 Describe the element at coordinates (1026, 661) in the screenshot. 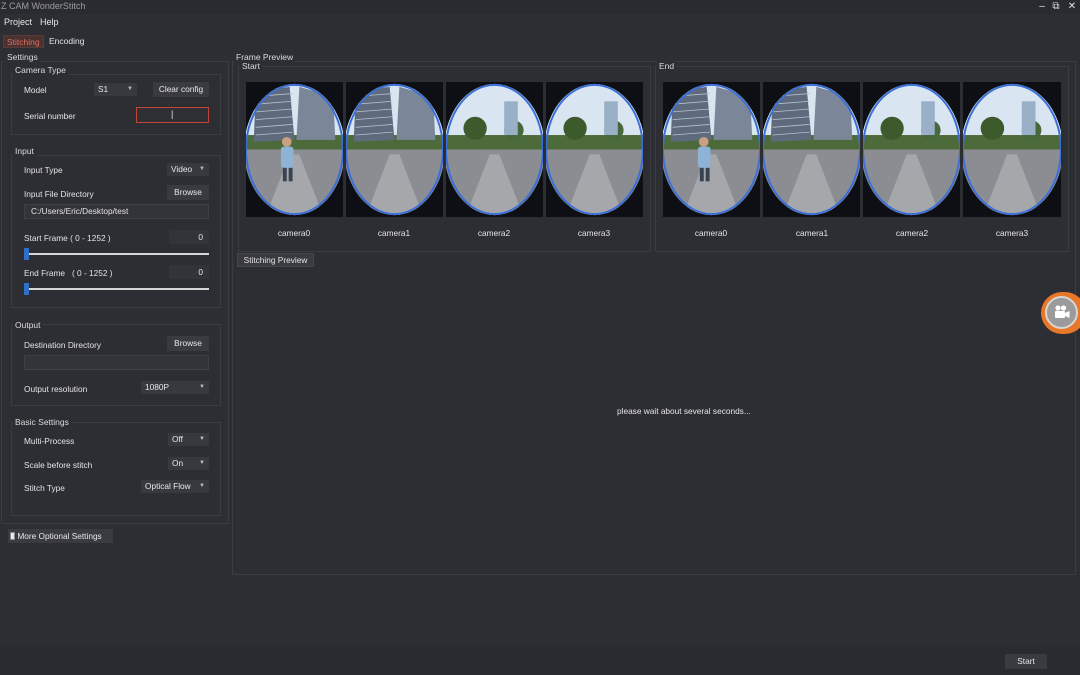

I see `start-button: Start` at that location.